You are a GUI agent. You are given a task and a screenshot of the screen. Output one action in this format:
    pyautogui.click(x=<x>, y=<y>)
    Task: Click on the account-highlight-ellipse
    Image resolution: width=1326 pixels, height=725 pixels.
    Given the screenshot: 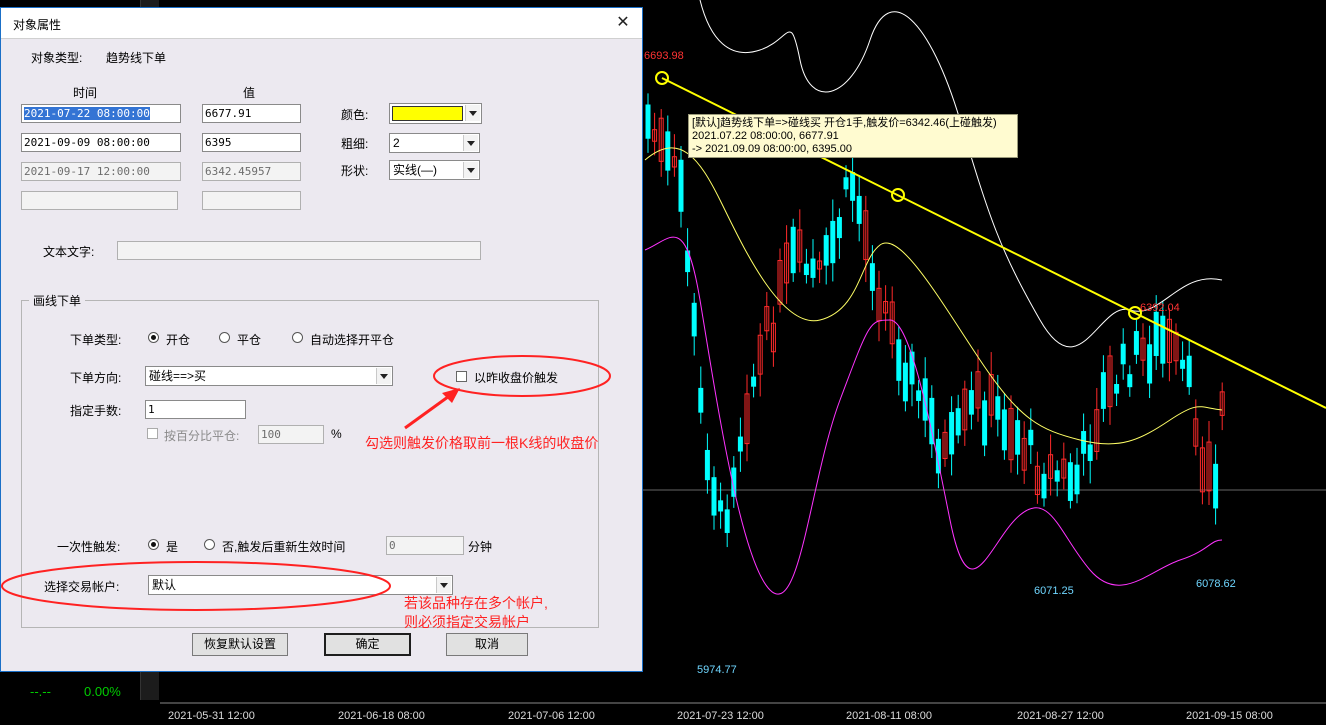 What is the action you would take?
    pyautogui.click(x=196, y=586)
    